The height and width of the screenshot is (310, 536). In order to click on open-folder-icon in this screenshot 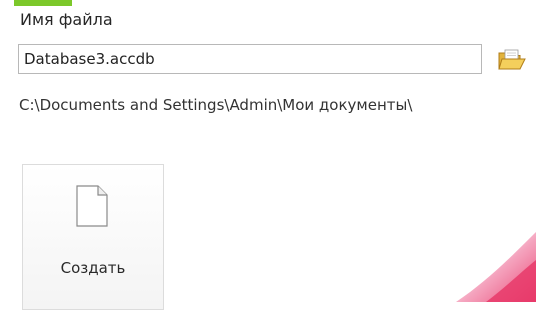, I will do `click(512, 59)`.